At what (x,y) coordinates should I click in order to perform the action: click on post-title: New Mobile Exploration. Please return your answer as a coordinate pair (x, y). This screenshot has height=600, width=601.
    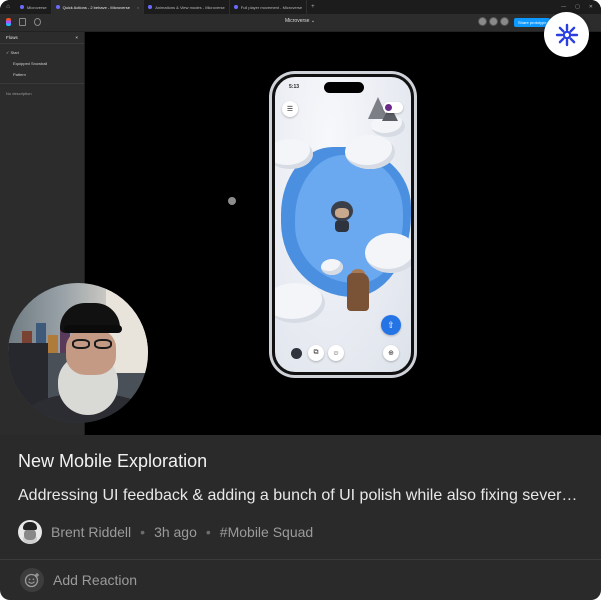
    Looking at the image, I should click on (112, 461).